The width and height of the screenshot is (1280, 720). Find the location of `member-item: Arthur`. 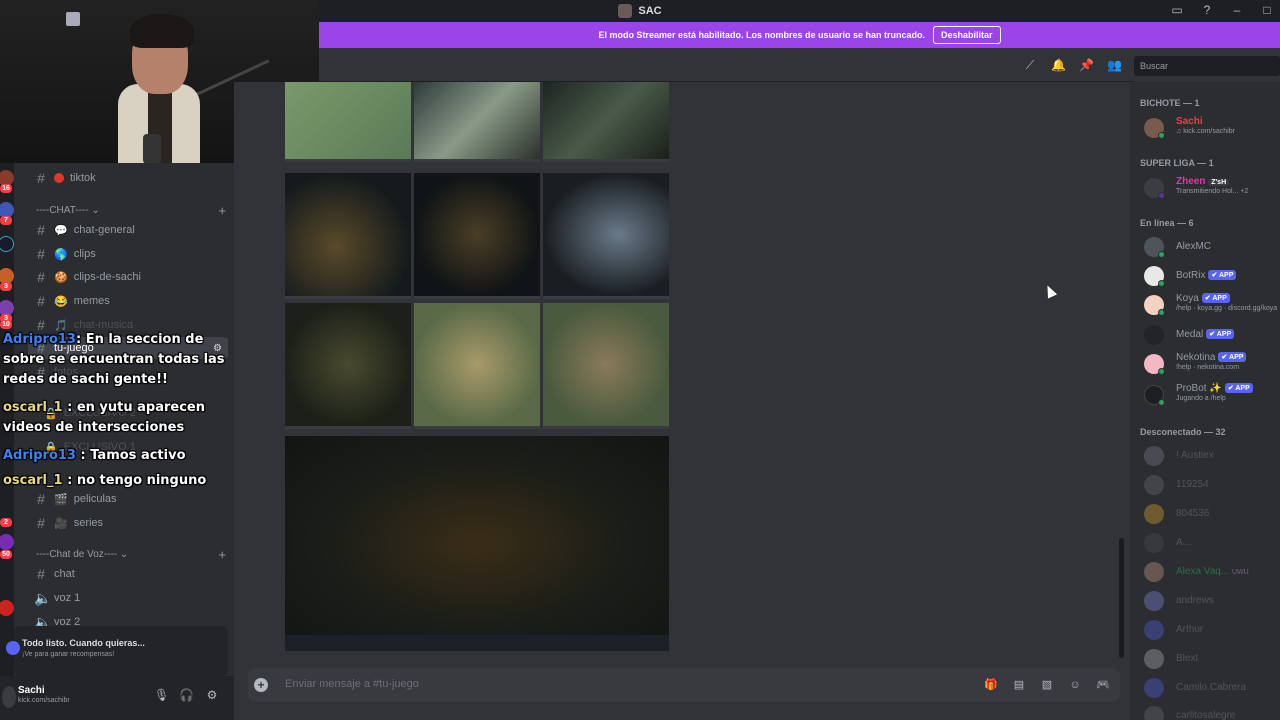

member-item: Arthur is located at coordinates (1212, 630).